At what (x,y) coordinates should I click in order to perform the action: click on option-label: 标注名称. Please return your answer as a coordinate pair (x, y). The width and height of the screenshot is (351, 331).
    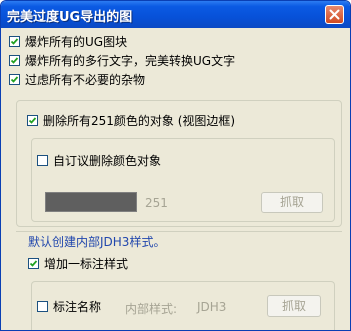
    Looking at the image, I should click on (77, 307).